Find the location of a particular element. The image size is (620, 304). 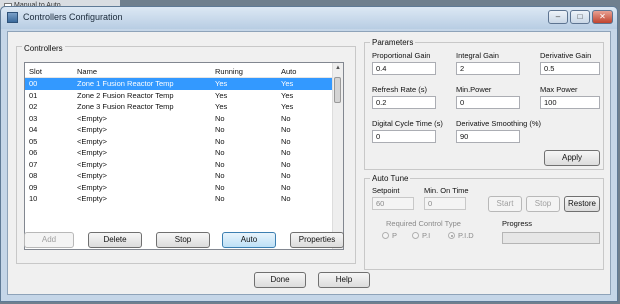

minimize-button: – is located at coordinates (558, 17).